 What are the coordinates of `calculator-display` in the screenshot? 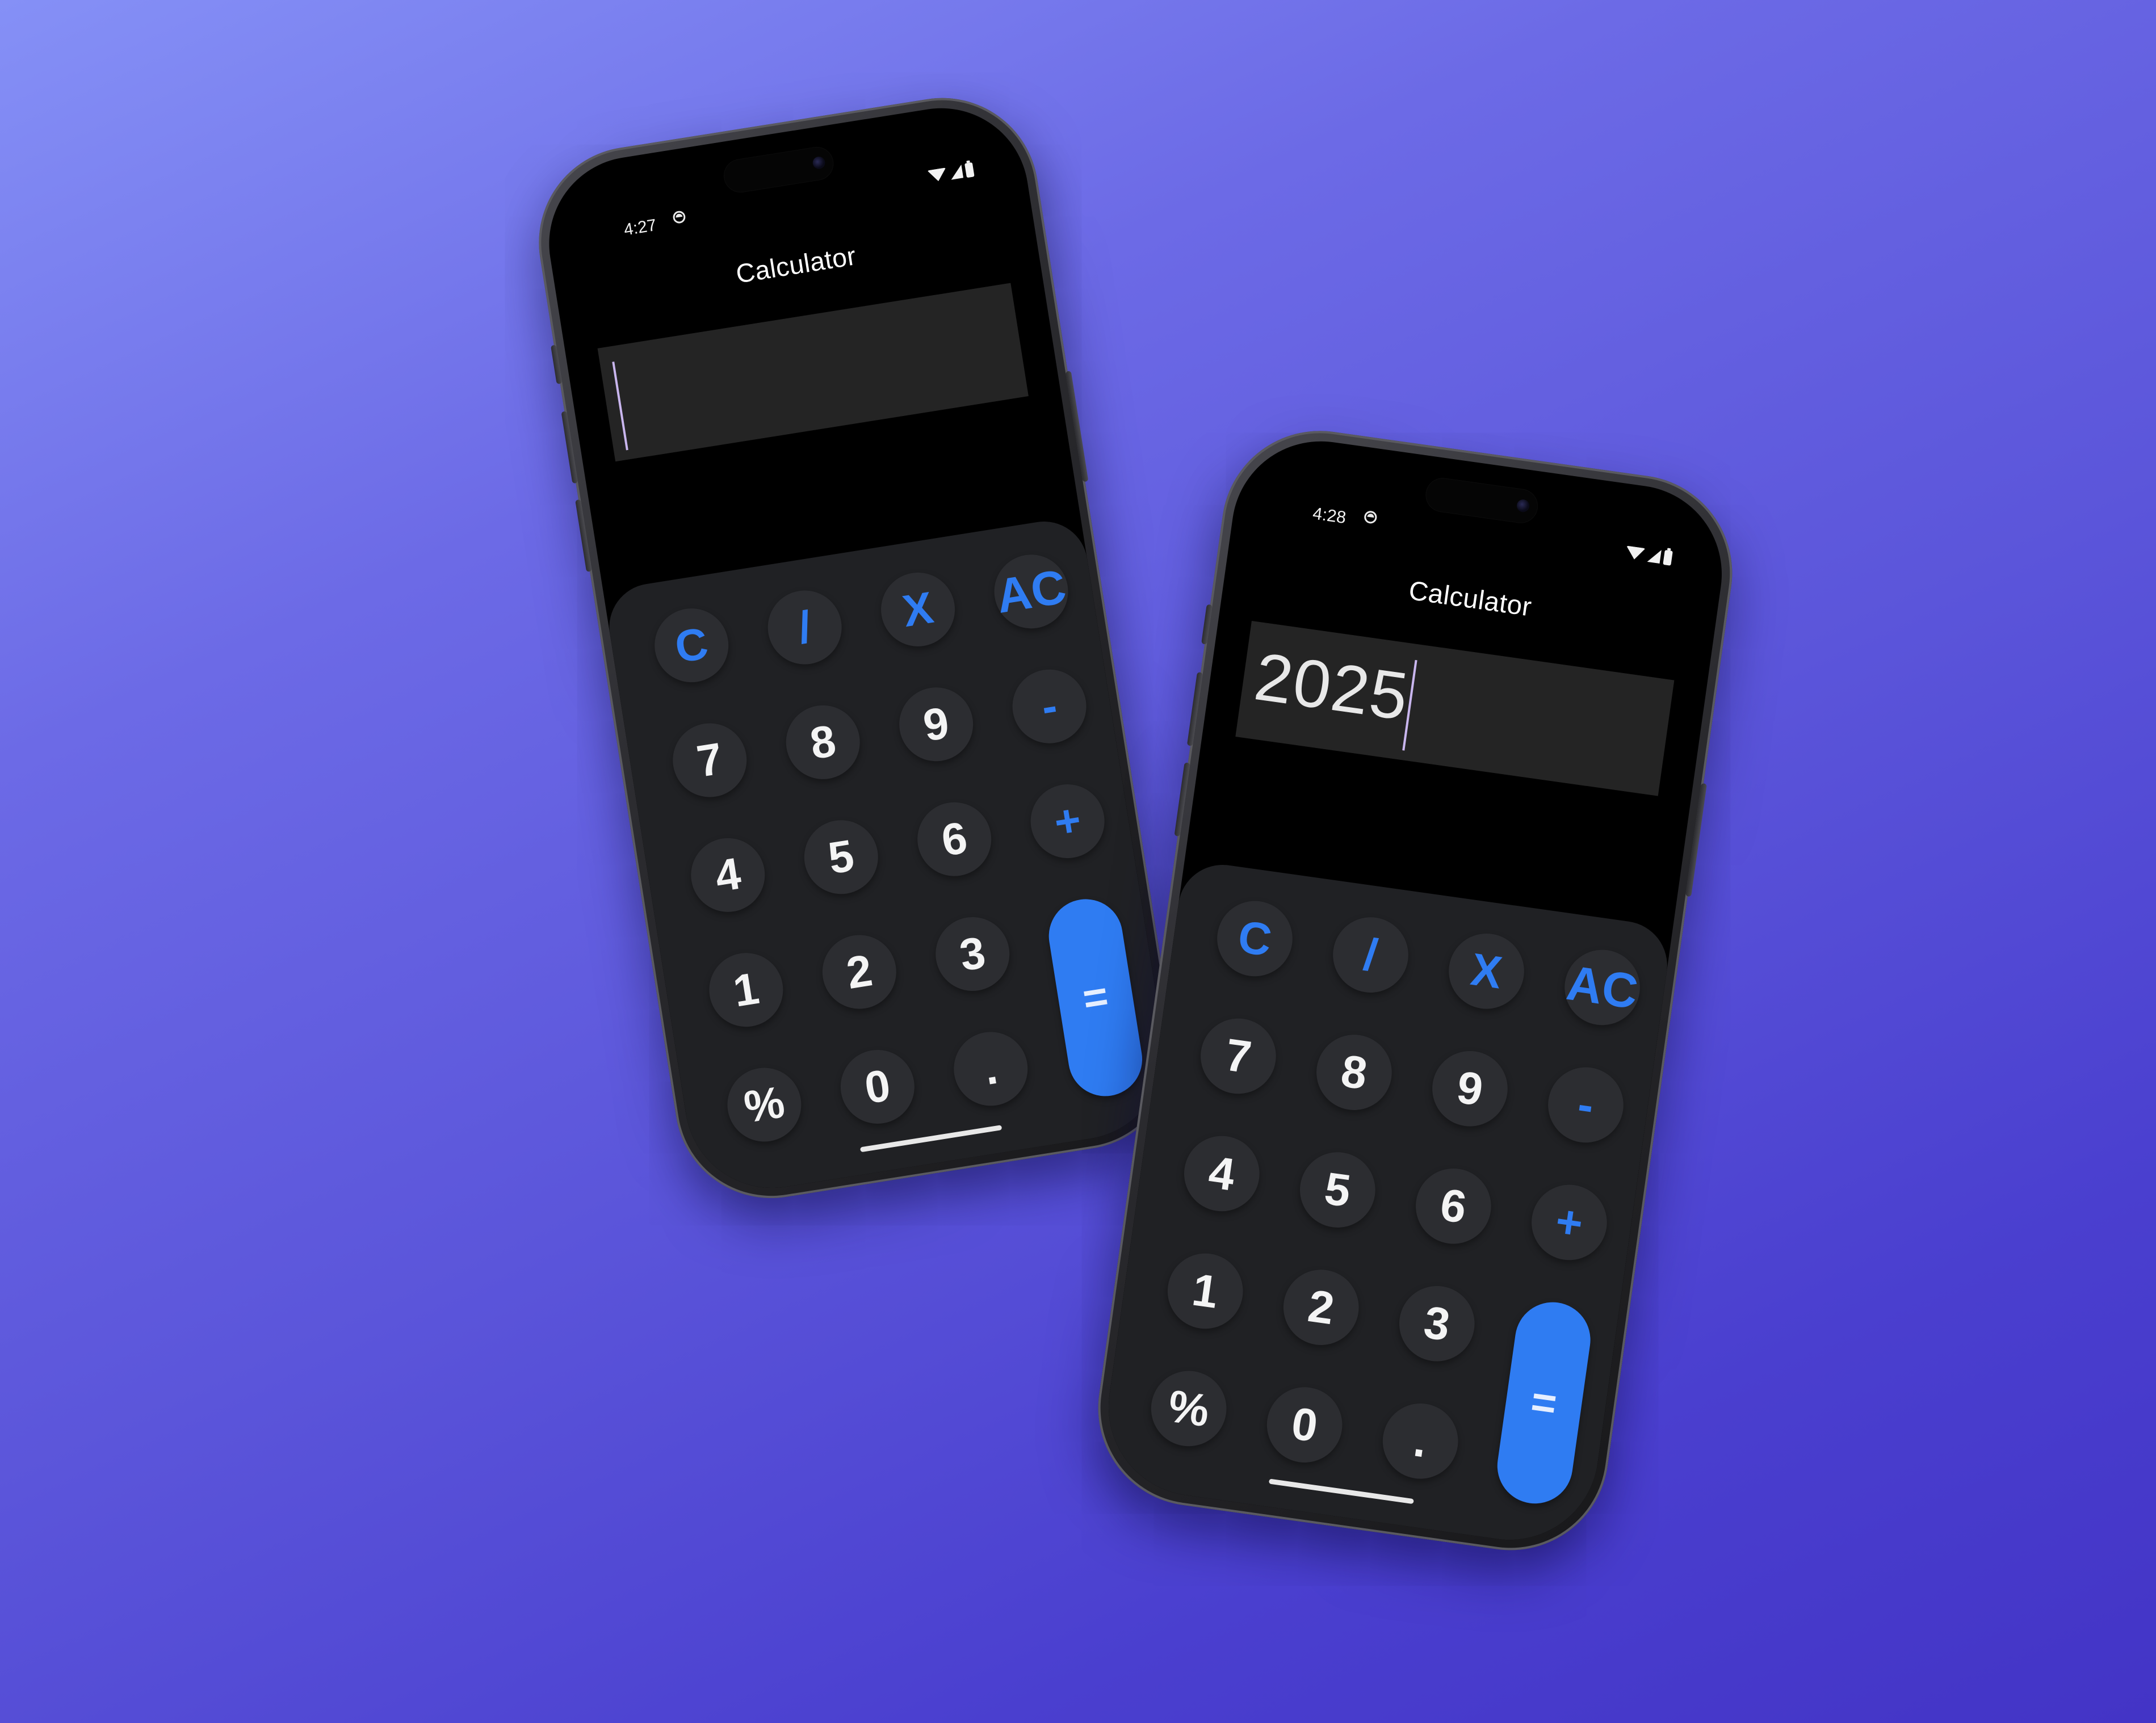 It's located at (813, 372).